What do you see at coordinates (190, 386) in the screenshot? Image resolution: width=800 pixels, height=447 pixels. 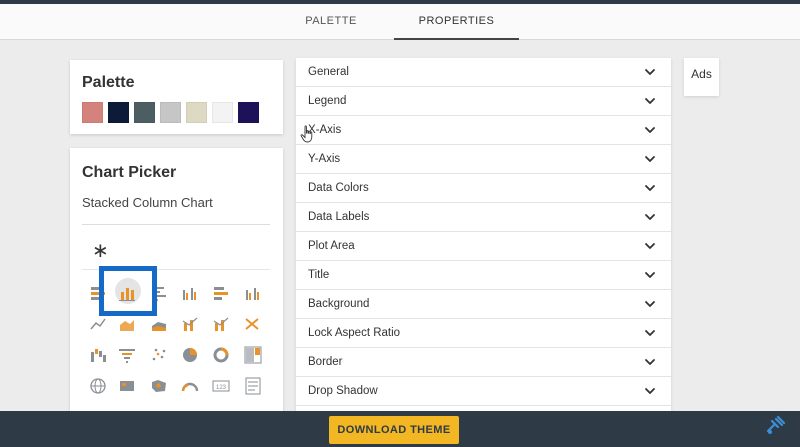 I see `gauge-chart-icon` at bounding box center [190, 386].